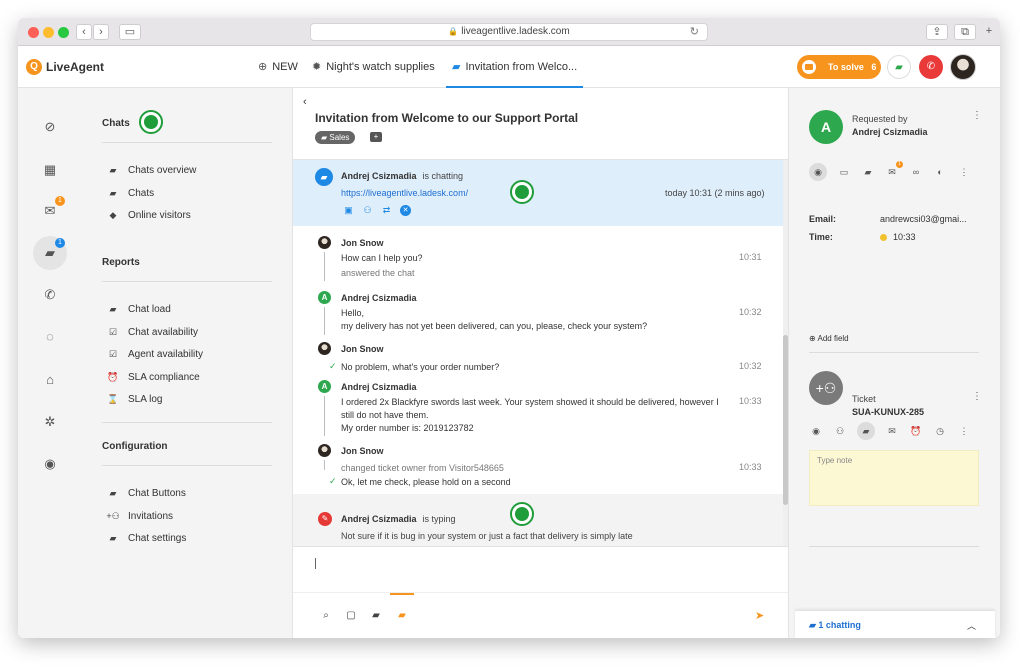  What do you see at coordinates (540, 592) in the screenshot?
I see `message-composer: ⌕ ▢ ▰ ▰ ➤` at bounding box center [540, 592].